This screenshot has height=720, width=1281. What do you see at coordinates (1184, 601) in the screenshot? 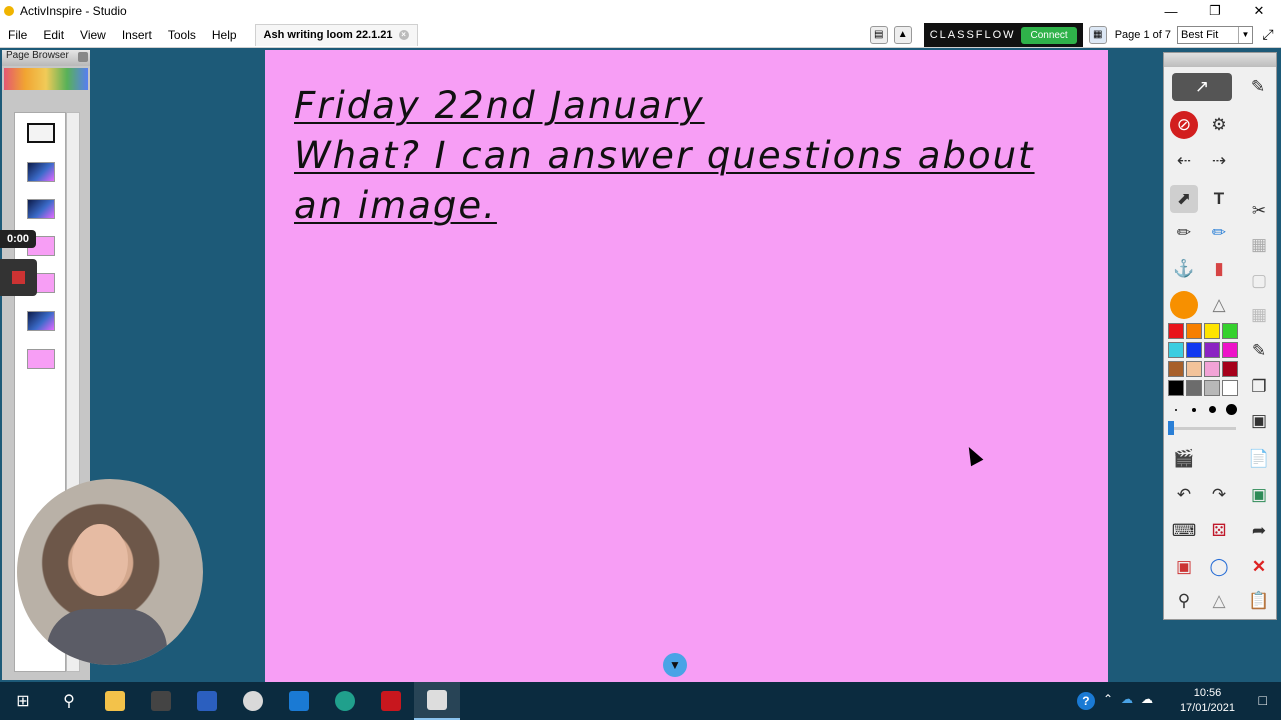
I see `magnifier-icon: ⚲` at bounding box center [1184, 601].